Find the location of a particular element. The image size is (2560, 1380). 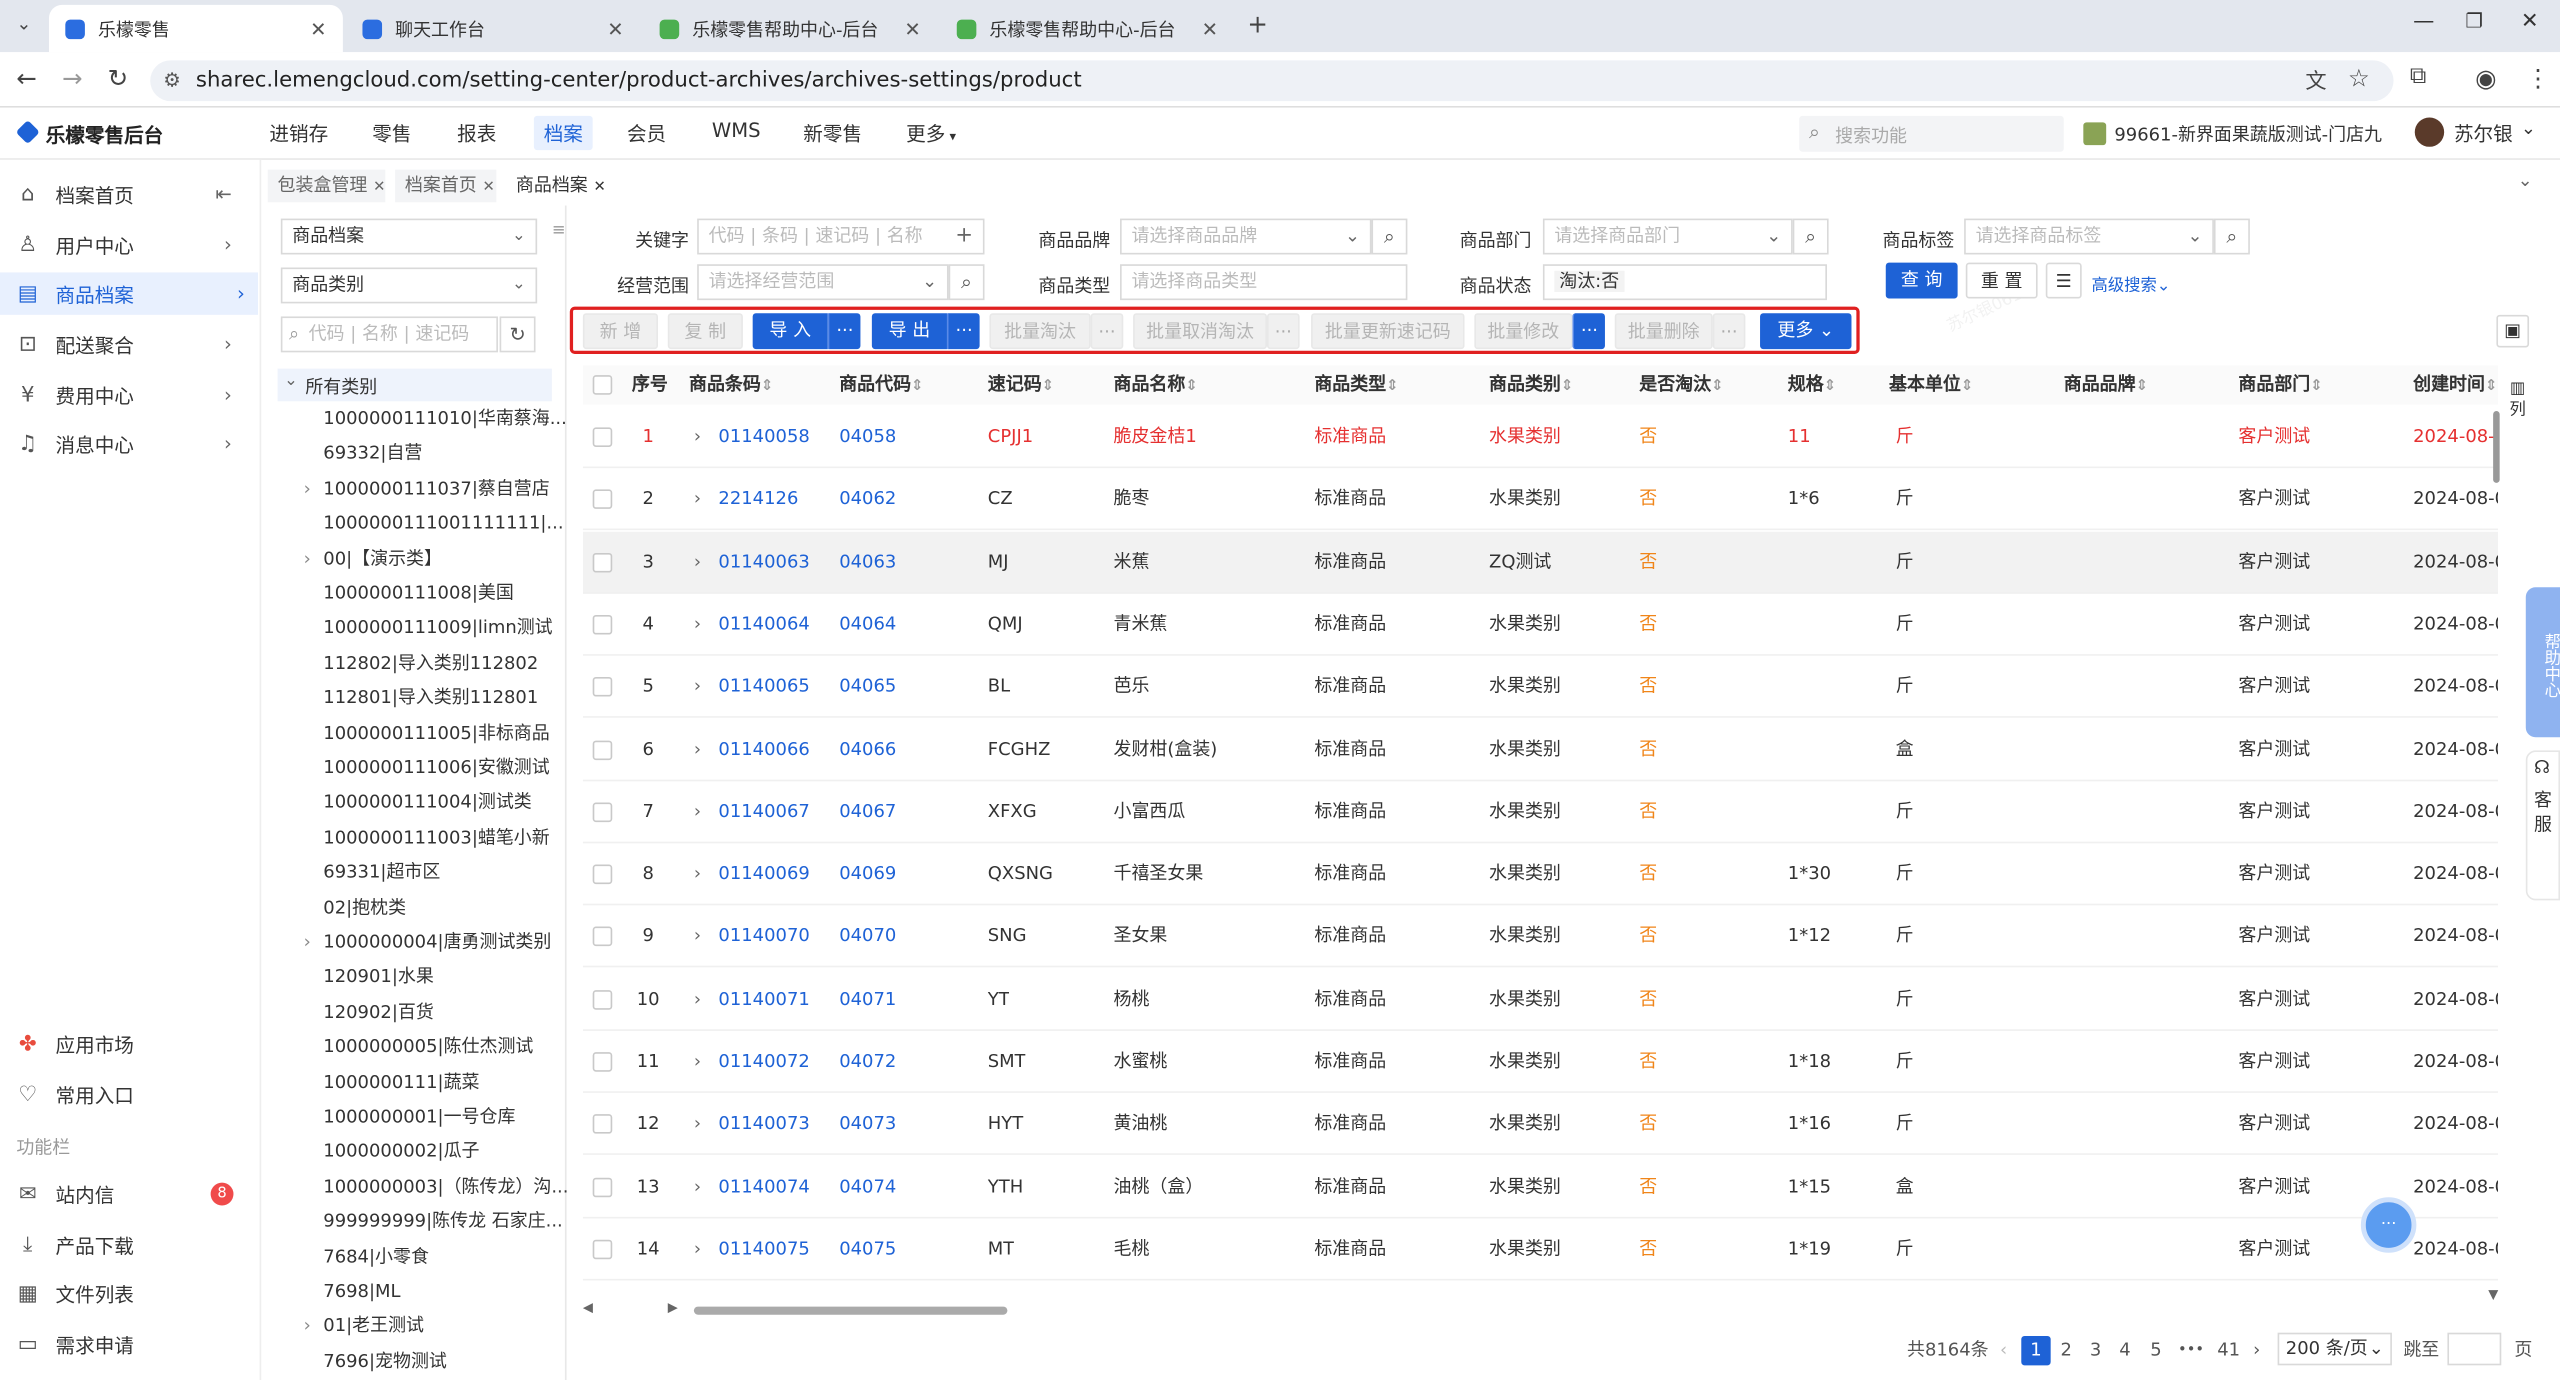

close-window-icon: ✕ is located at coordinates (2530, 22).